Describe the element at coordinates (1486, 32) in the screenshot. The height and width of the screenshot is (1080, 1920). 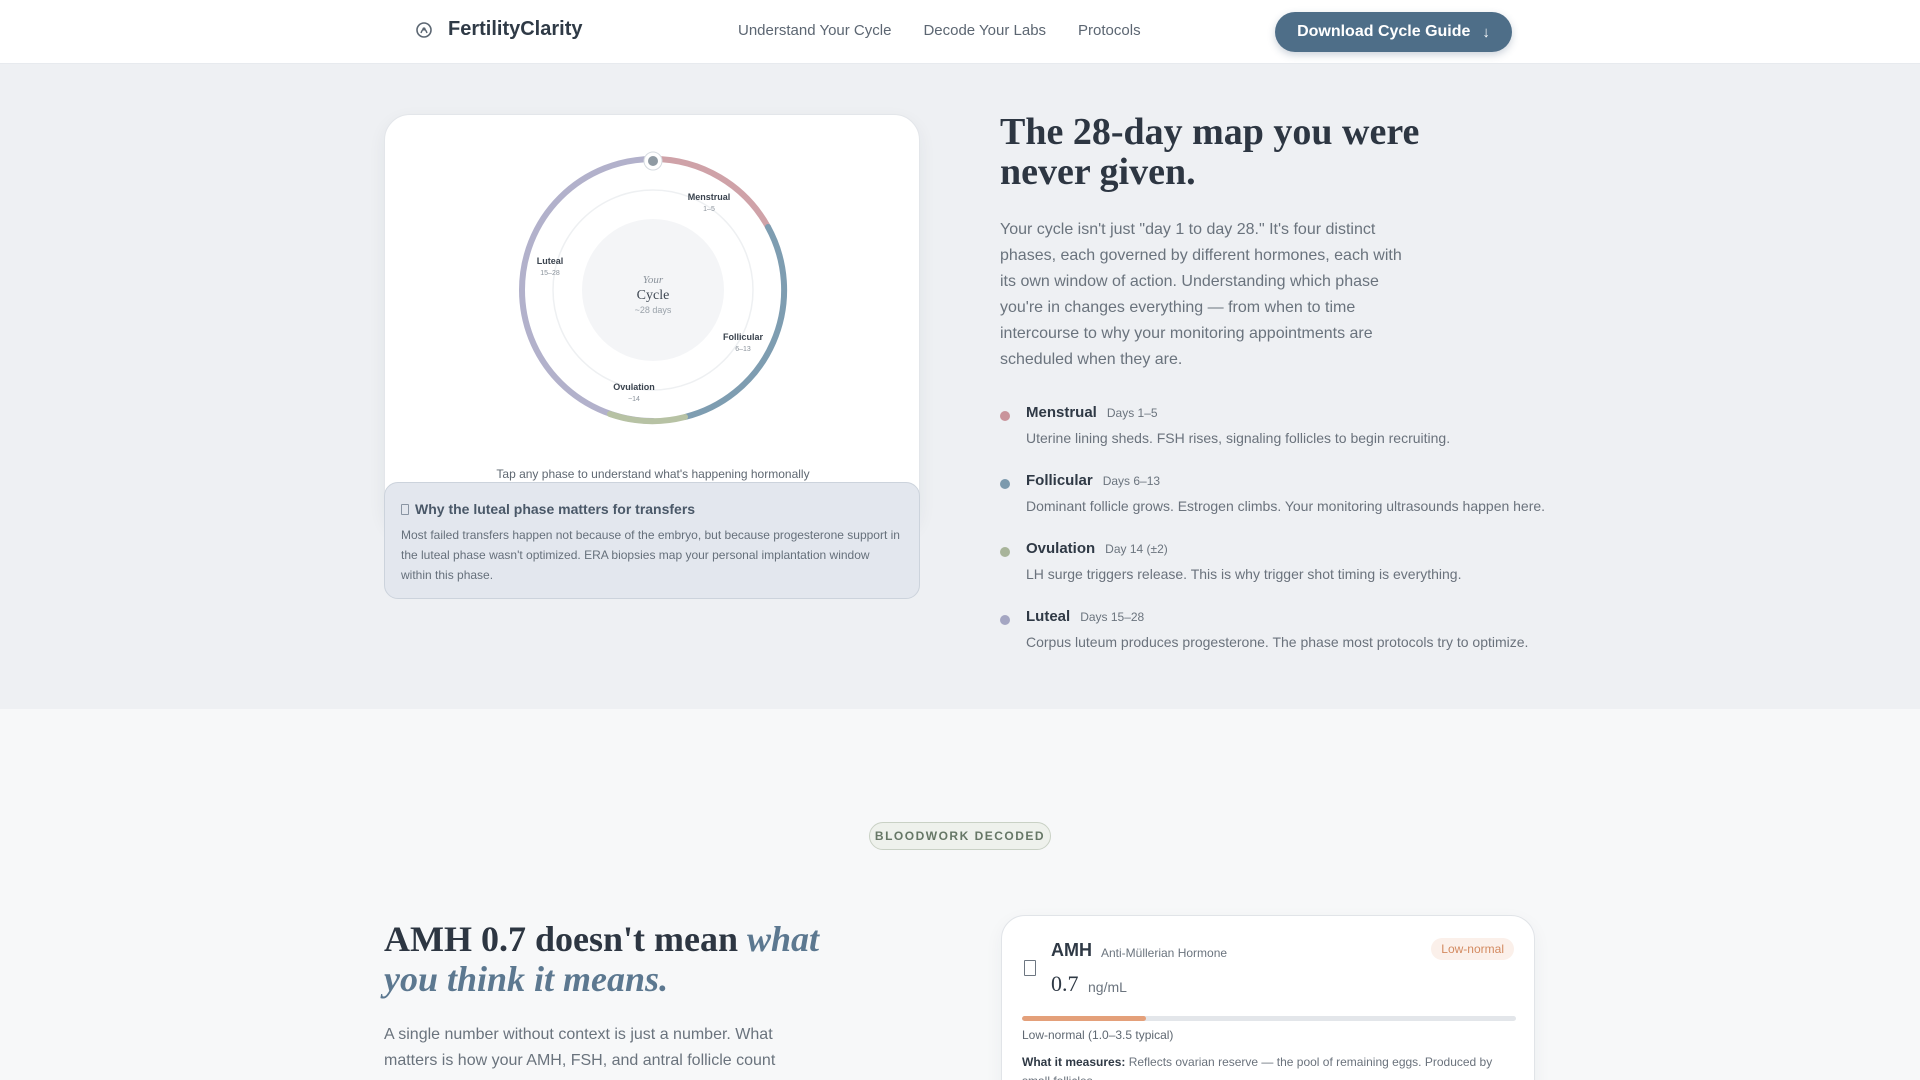
I see `arrow-down-icon: ↓` at that location.